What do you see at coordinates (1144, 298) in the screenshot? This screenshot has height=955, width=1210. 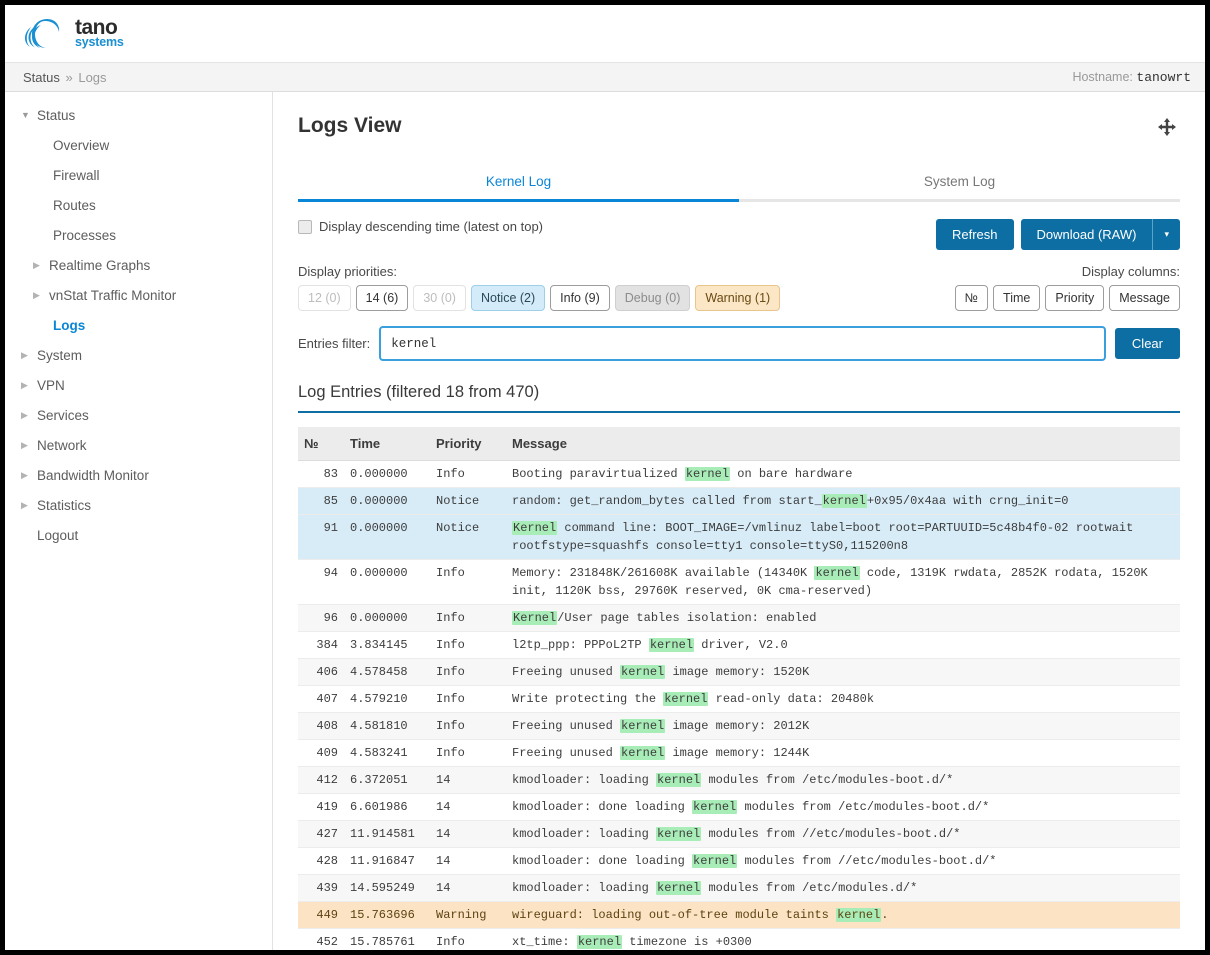 I see `column-chip-message: Message` at bounding box center [1144, 298].